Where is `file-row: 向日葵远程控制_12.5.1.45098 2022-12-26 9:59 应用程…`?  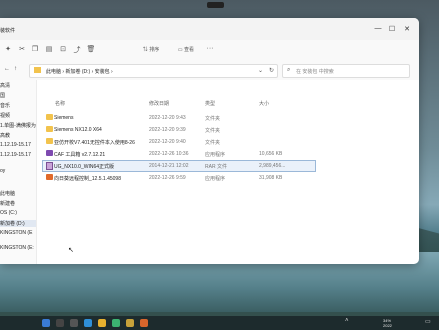
file-row: 向日葵远程控制_12.5.1.45098 2022-12-26 9:59 应用程… is located at coordinates (227, 177).